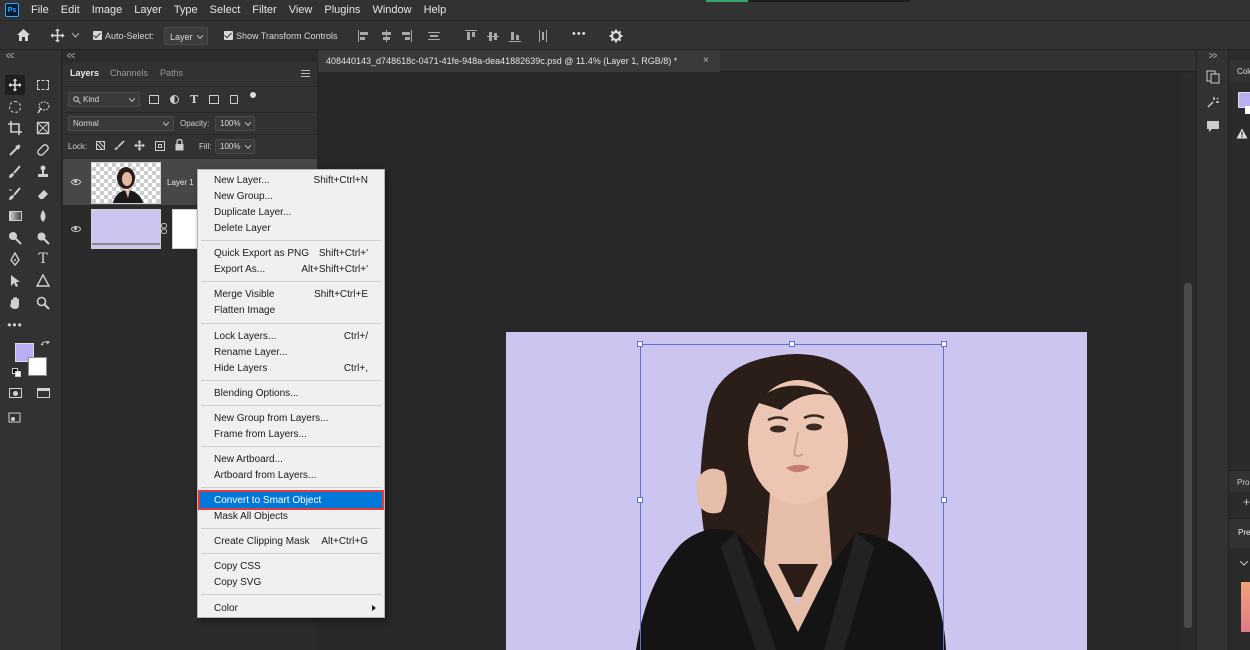  Describe the element at coordinates (225, 10) in the screenshot. I see `menu-select: Select` at that location.